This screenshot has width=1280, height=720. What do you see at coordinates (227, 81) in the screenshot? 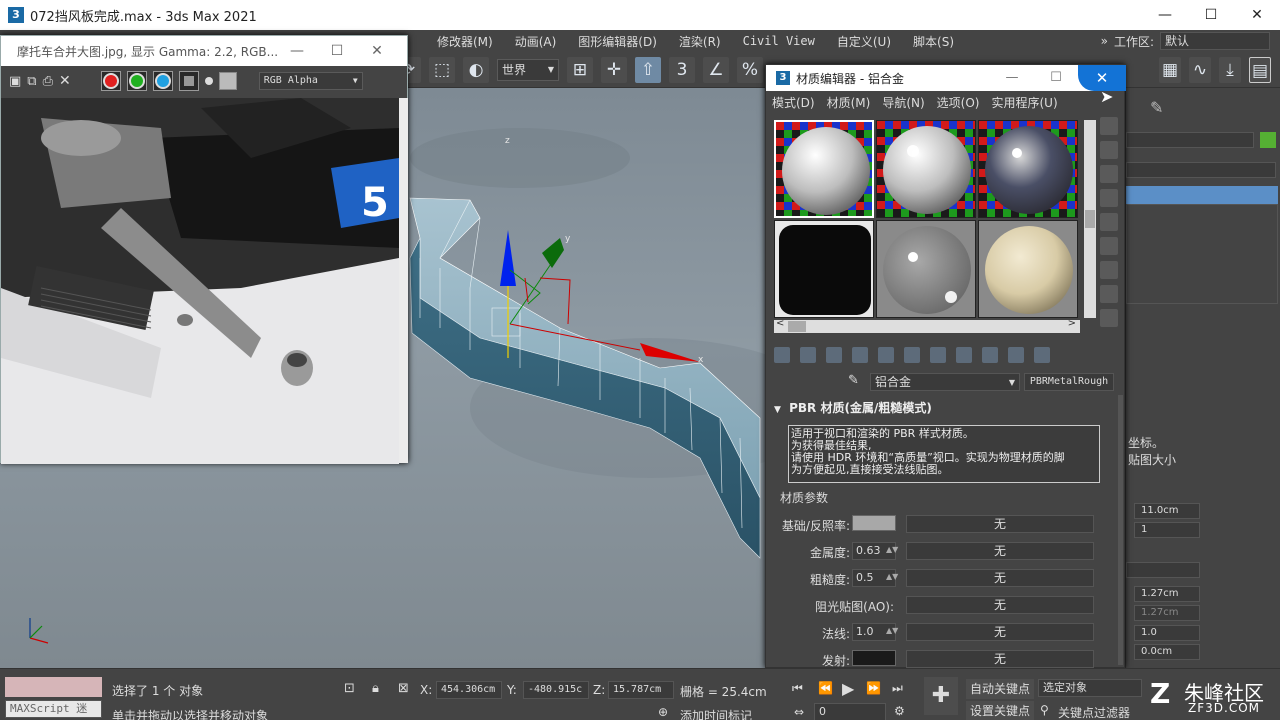
I see `background-swatch` at bounding box center [227, 81].